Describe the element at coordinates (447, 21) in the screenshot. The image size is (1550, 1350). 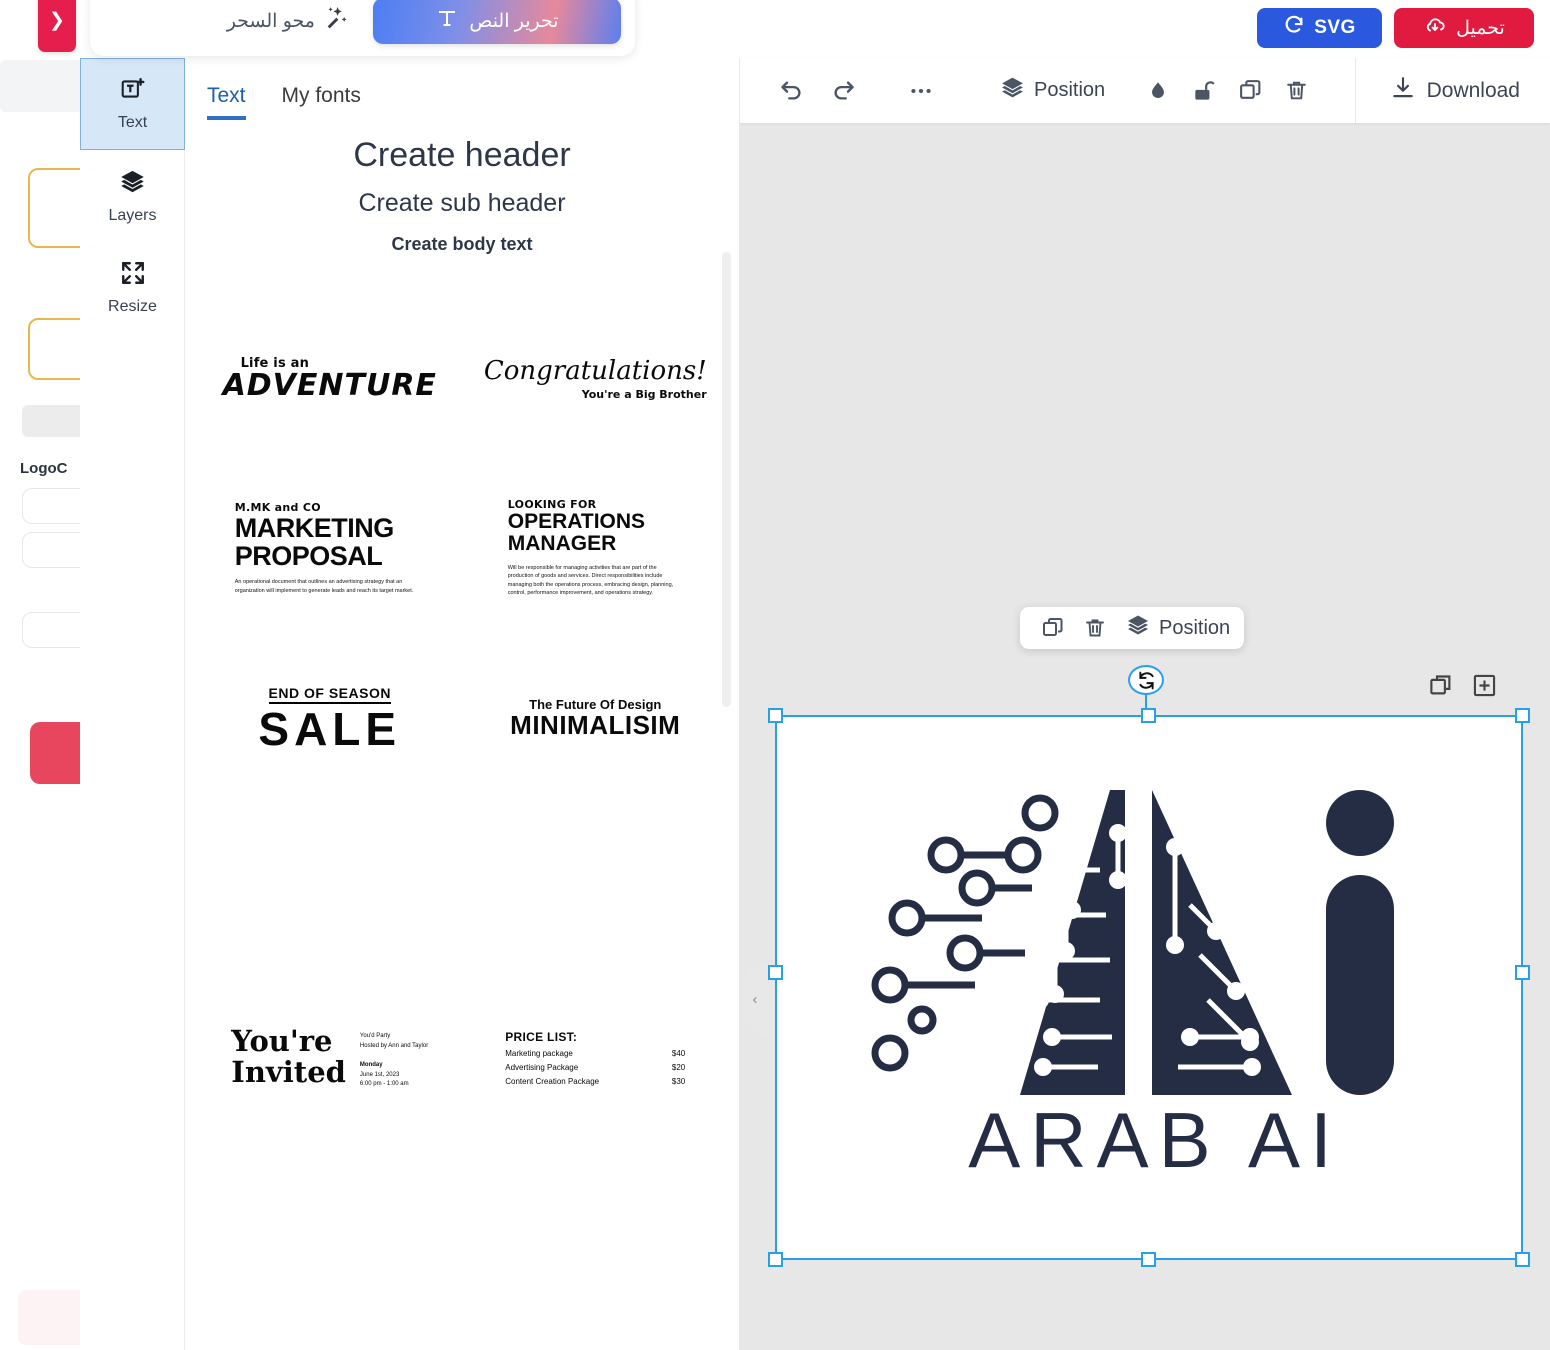
I see `text-tool-icon` at that location.